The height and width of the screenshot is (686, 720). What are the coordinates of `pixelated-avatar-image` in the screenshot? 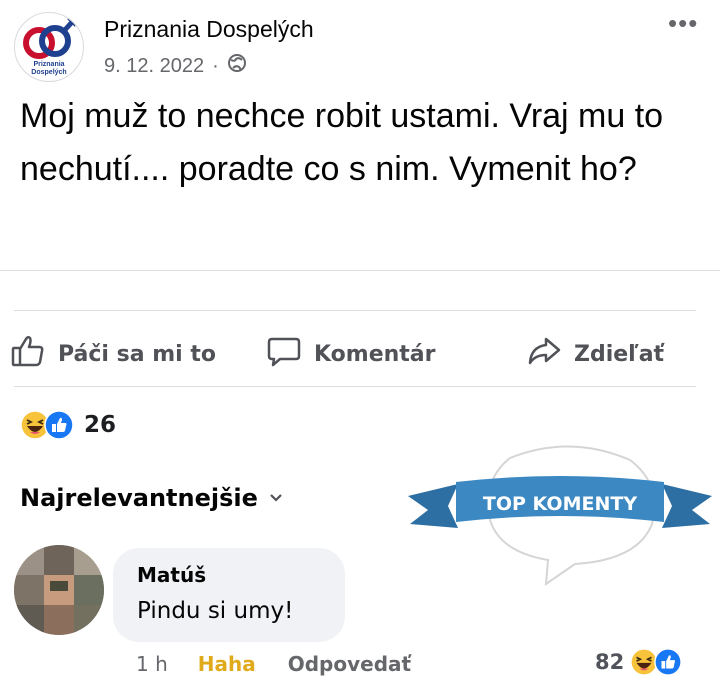 It's located at (59, 590).